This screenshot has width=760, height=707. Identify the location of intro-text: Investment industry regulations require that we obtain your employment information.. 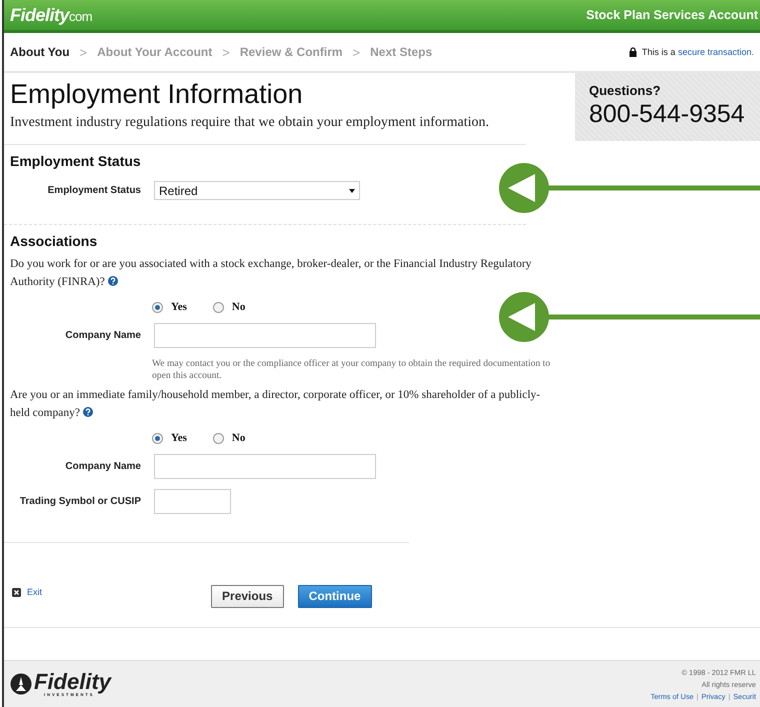
(250, 123).